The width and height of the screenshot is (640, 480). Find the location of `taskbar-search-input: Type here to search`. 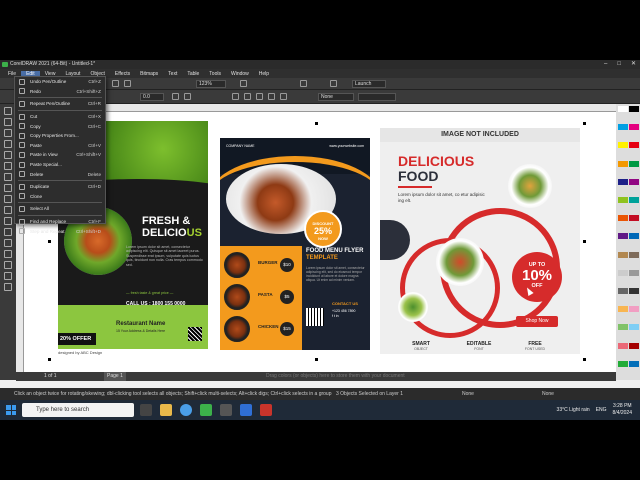

taskbar-search-input: Type here to search is located at coordinates (78, 410).